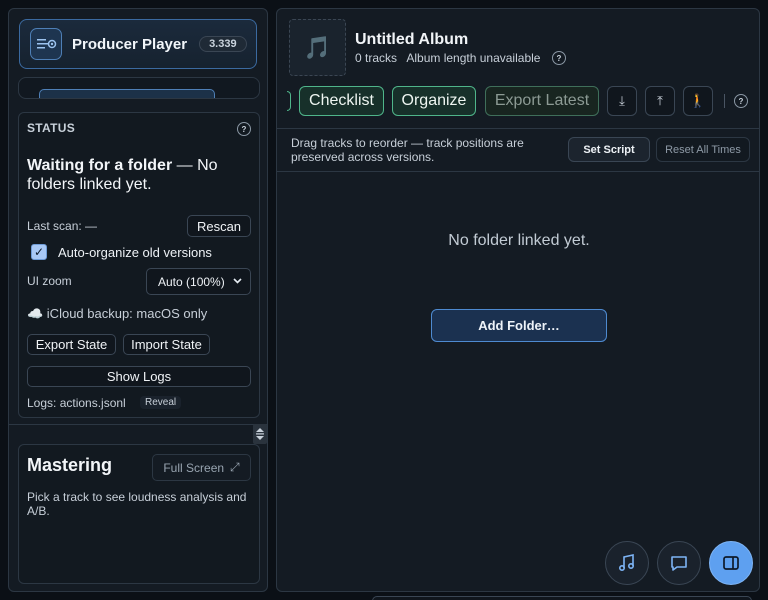 This screenshot has height=600, width=768. I want to click on status-help-icon: ?, so click(244, 129).